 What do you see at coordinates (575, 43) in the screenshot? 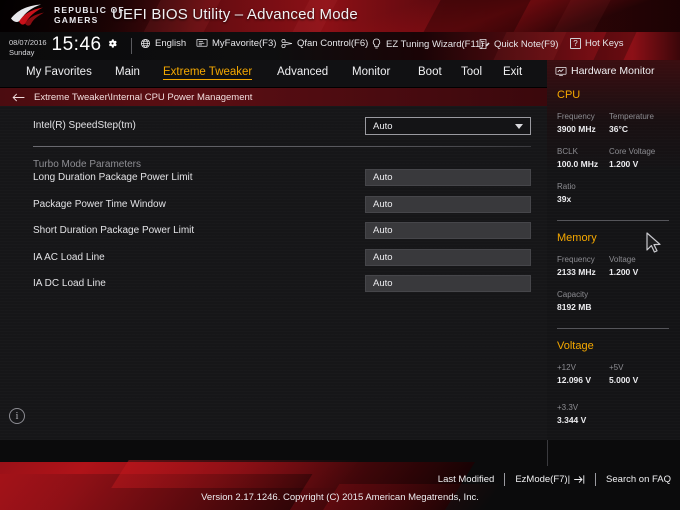
I see `question-key-icon: ?` at bounding box center [575, 43].